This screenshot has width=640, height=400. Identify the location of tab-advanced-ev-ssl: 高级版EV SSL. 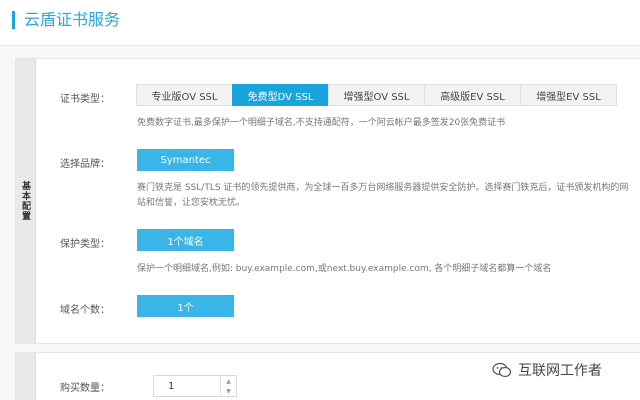
(472, 95).